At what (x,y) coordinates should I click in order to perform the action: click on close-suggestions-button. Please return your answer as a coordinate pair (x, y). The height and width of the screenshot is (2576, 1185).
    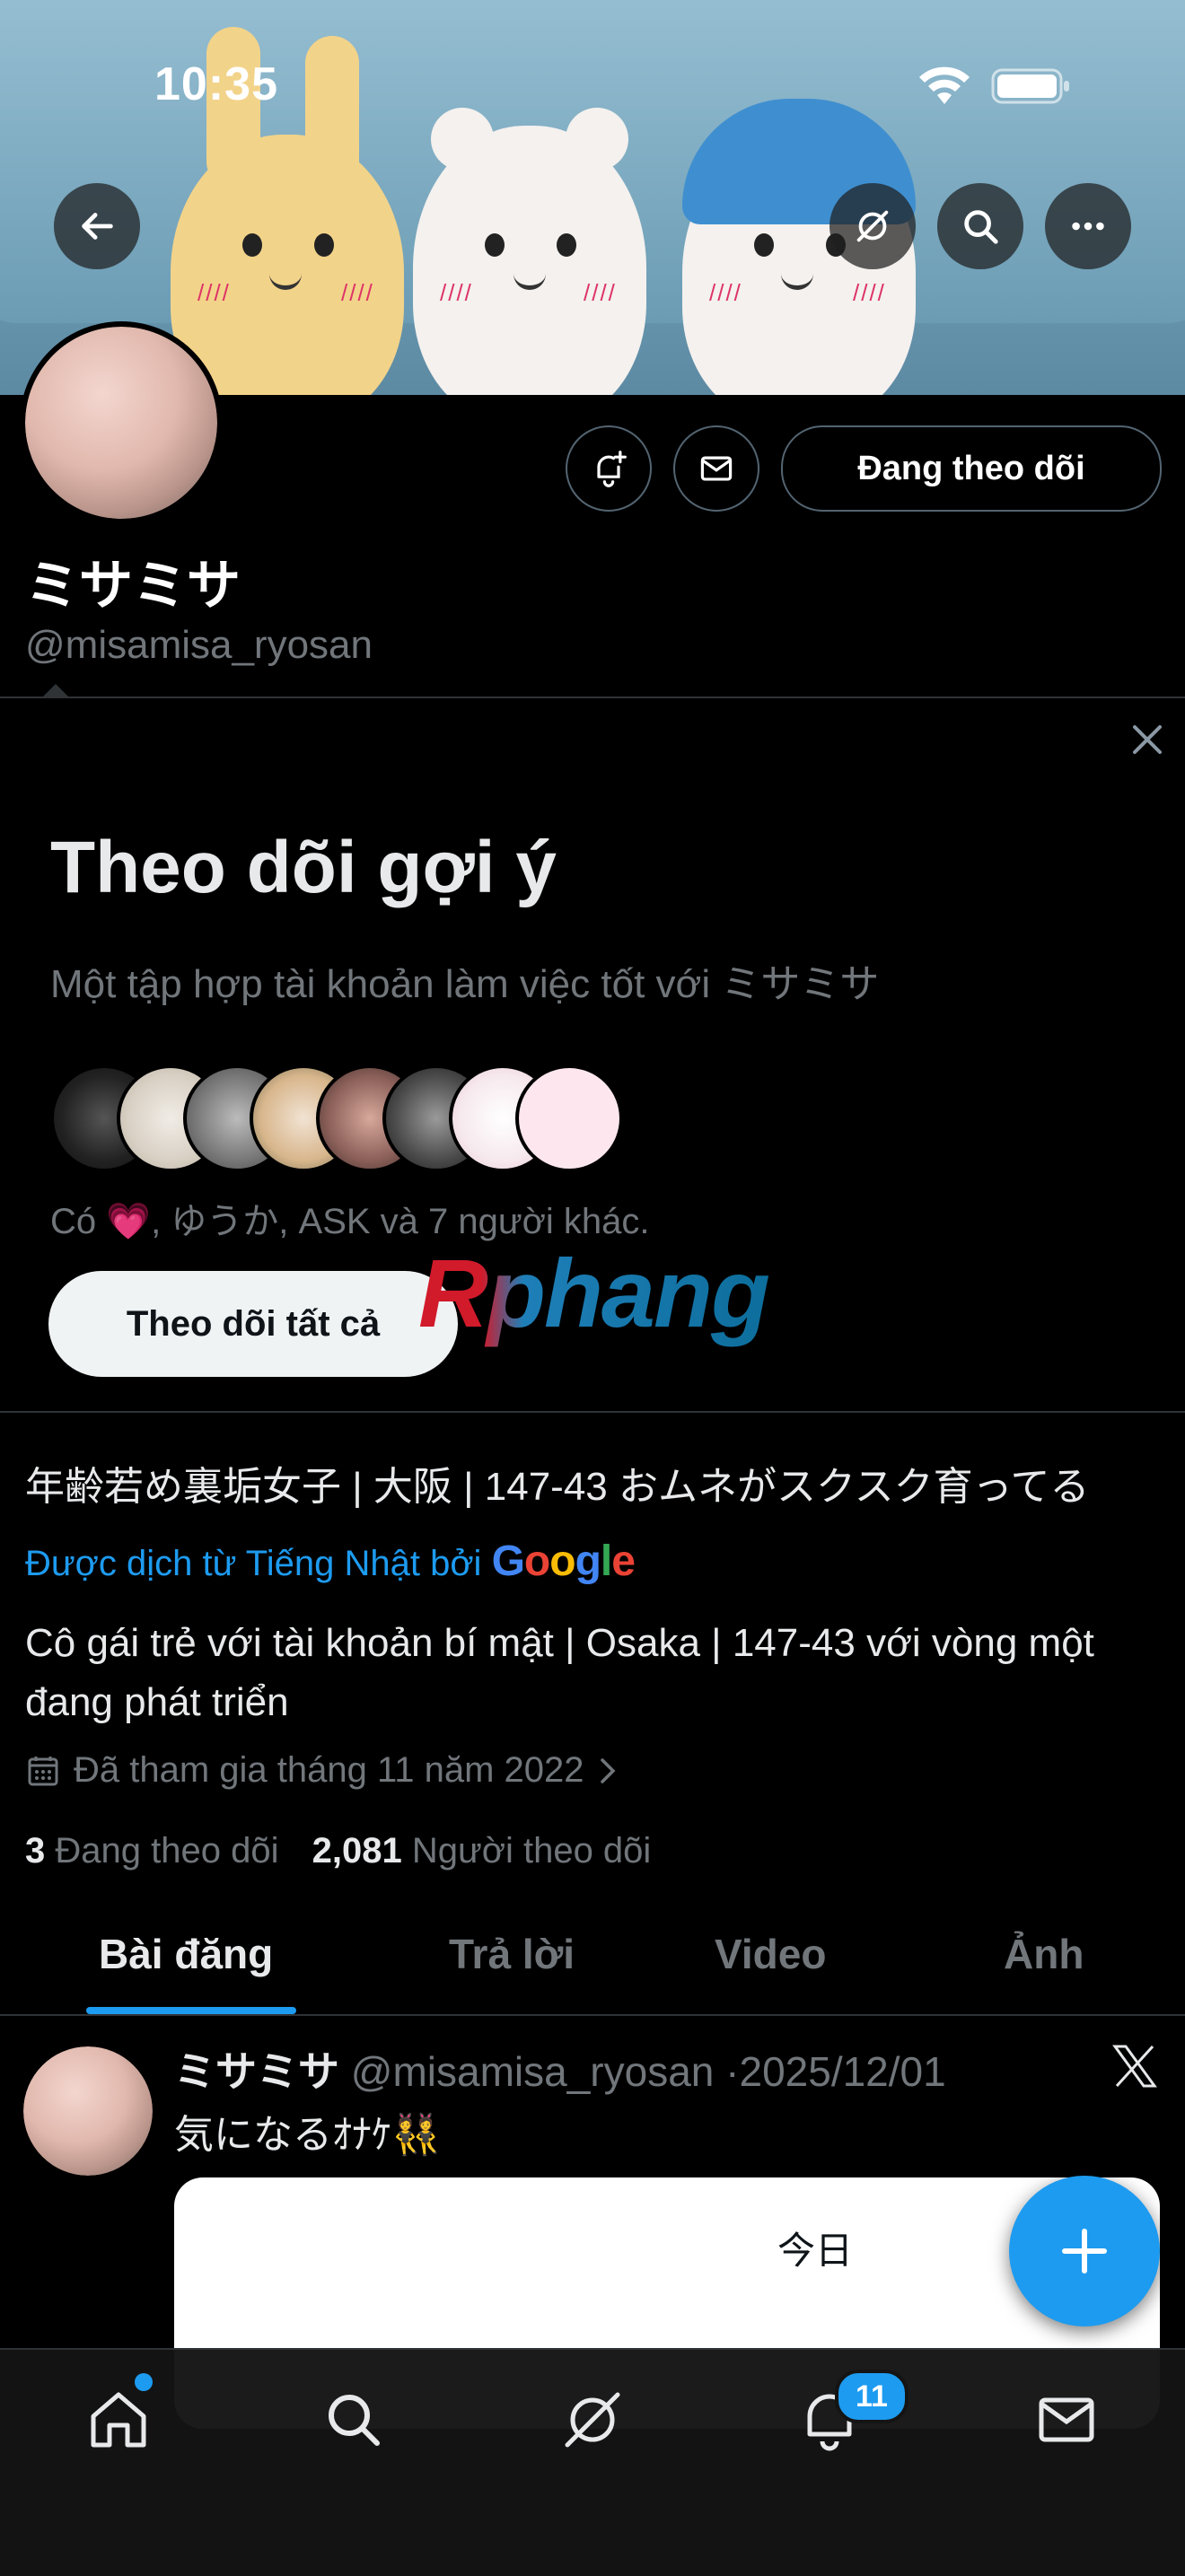
    Looking at the image, I should click on (1147, 739).